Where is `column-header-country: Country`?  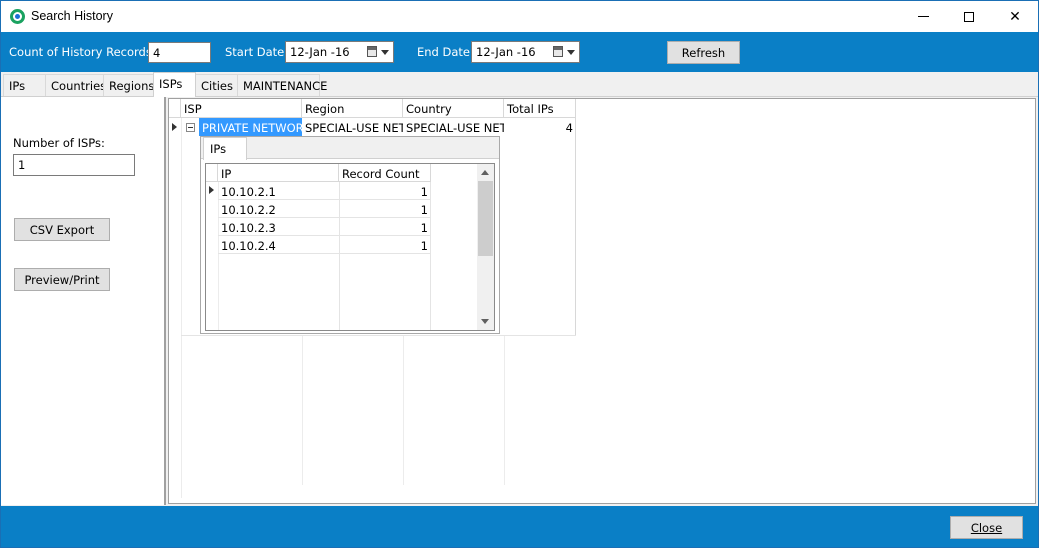
column-header-country: Country is located at coordinates (453, 108).